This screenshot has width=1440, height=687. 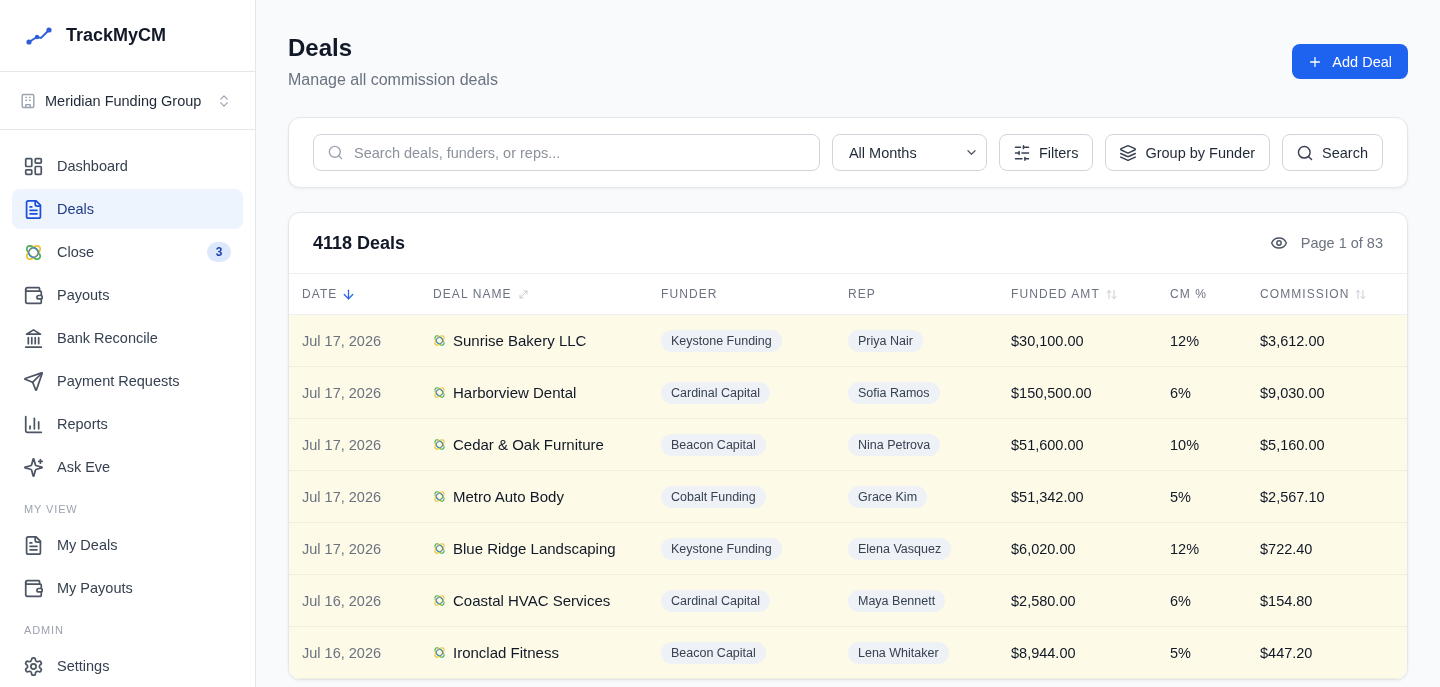 I want to click on deal-row: Jul 17, 2026 Sunrise Bakery LLC Keystone Funding Priya Nair $30,100.00 12% $3,612.00, so click(x=848, y=341).